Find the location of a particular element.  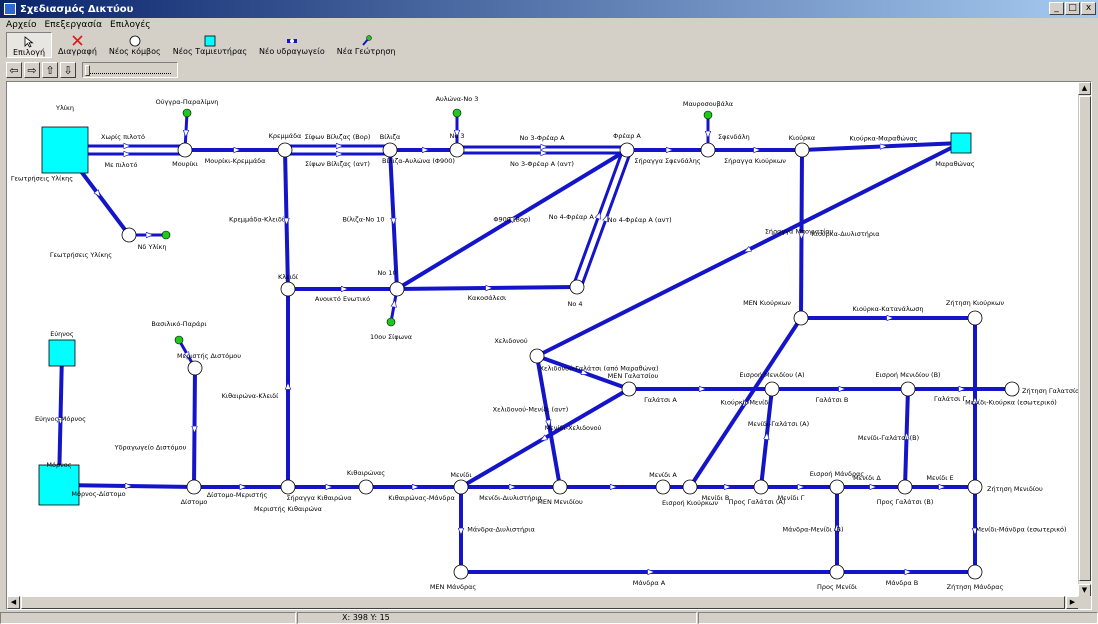

node-label: Χελιδονού is located at coordinates (511, 341).